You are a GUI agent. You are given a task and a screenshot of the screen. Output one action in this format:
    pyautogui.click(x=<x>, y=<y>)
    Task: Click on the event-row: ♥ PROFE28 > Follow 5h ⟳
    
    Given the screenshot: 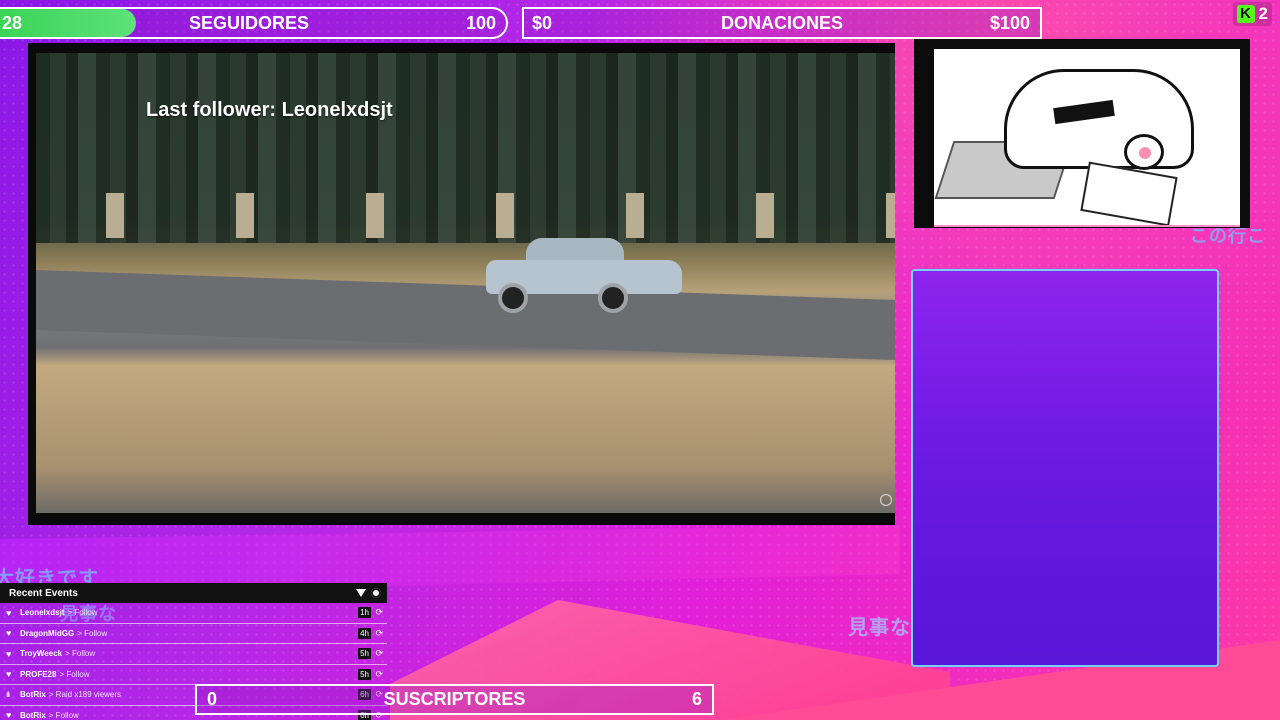 What is the action you would take?
    pyautogui.click(x=193, y=675)
    